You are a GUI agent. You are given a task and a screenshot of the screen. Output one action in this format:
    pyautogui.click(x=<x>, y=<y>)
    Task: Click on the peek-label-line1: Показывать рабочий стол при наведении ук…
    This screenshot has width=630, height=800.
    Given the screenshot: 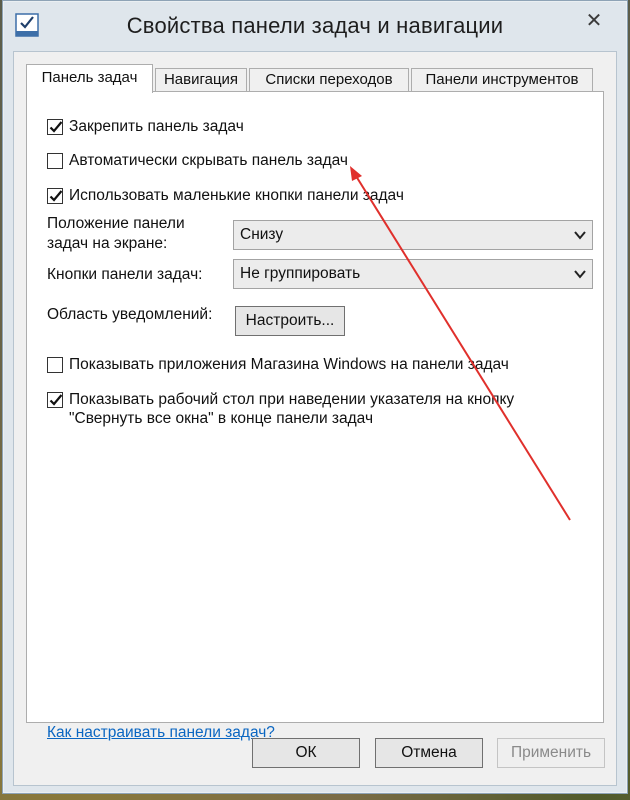 What is the action you would take?
    pyautogui.click(x=292, y=399)
    